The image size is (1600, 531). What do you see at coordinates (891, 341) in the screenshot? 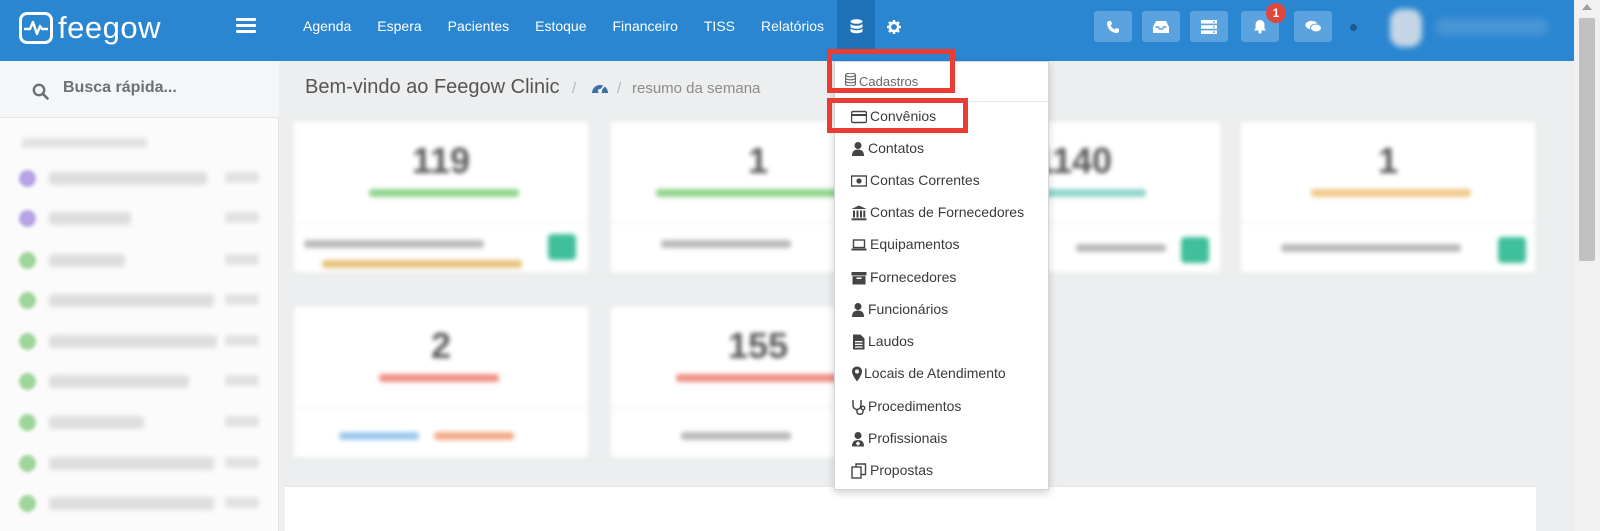
I see `menu-item-label: Laudos` at bounding box center [891, 341].